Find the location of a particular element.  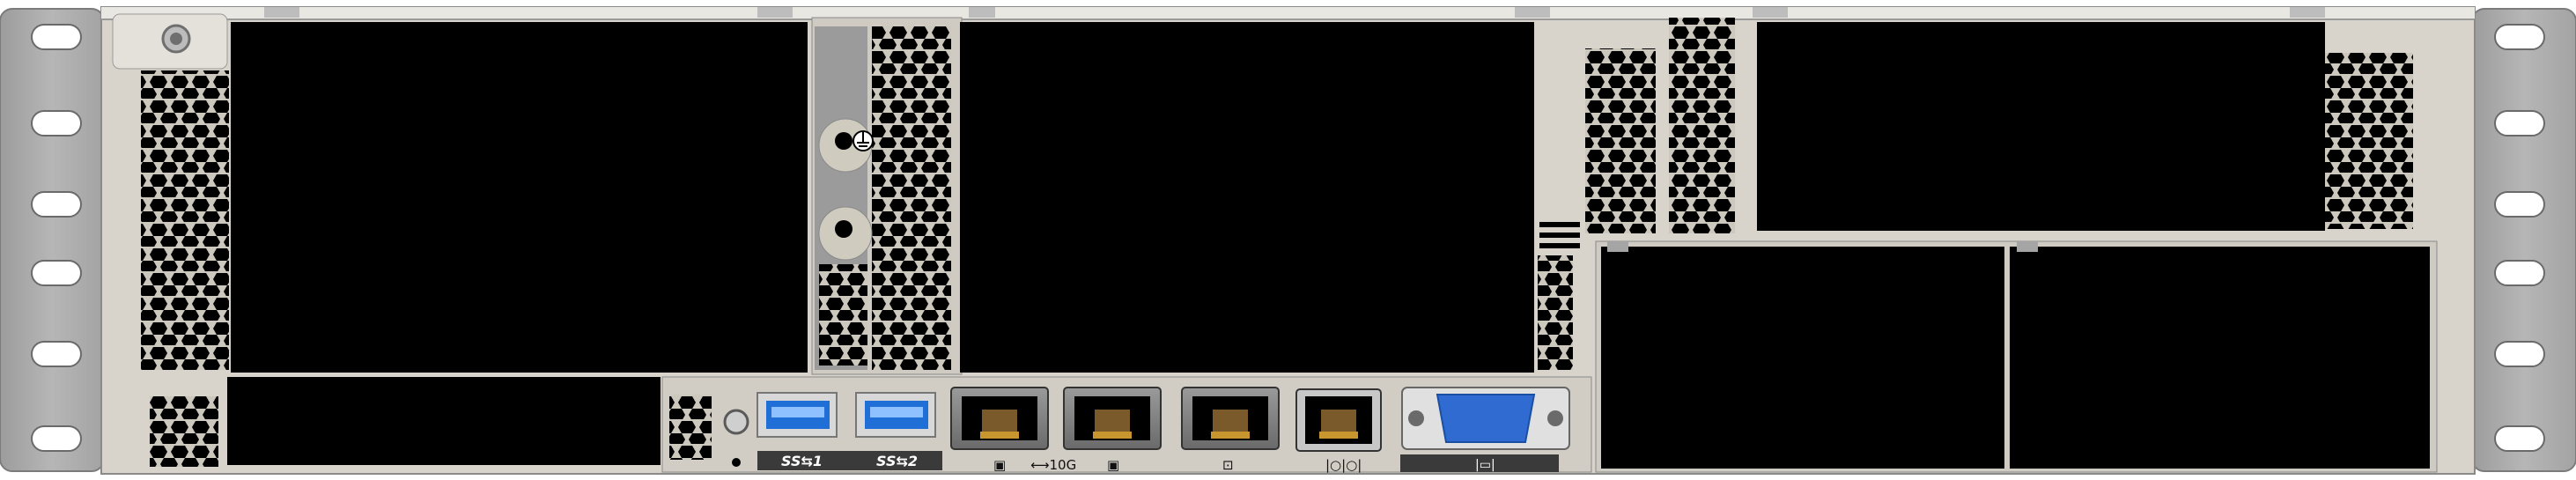

right-rack-ear is located at coordinates (2523, 240).